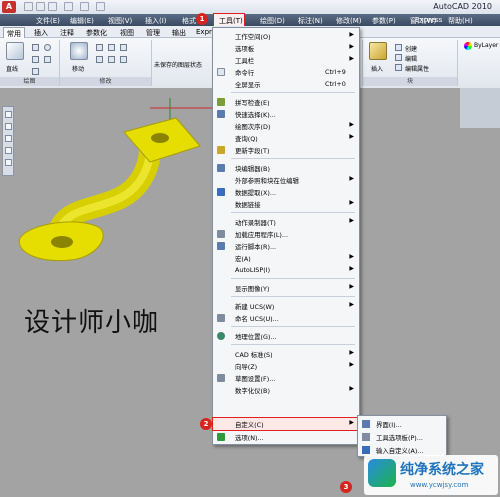 Image resolution: width=500 pixels, height=497 pixels. Describe the element at coordinates (411, 58) in the screenshot. I see `edit-label: 编辑` at that location.